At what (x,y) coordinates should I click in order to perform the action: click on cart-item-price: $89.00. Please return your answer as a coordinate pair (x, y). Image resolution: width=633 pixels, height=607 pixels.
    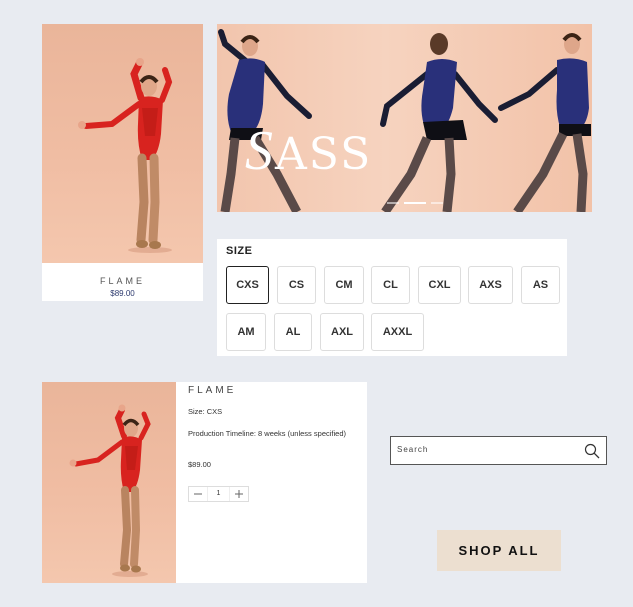
    Looking at the image, I should click on (199, 464).